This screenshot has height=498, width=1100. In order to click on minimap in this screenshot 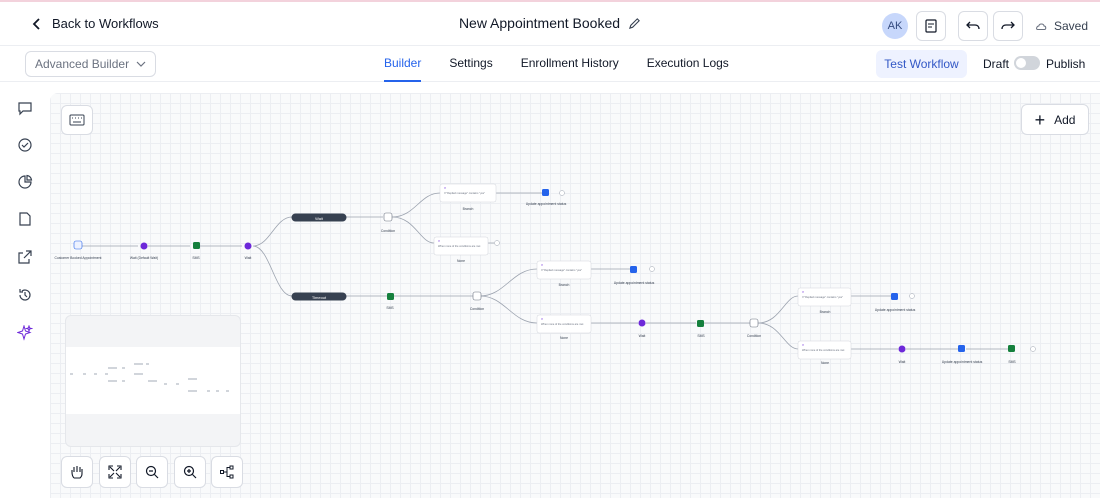, I will do `click(153, 381)`.